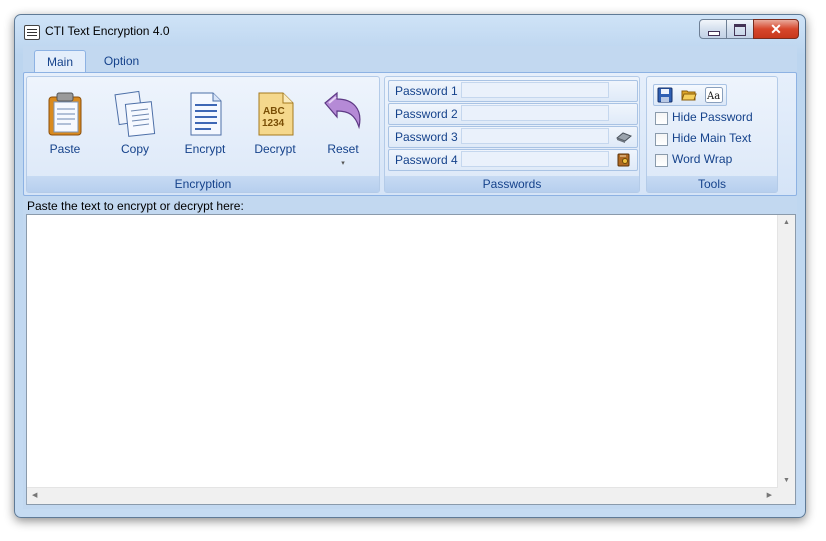 The image size is (826, 541). I want to click on font-aa-icon: Aa, so click(714, 95).